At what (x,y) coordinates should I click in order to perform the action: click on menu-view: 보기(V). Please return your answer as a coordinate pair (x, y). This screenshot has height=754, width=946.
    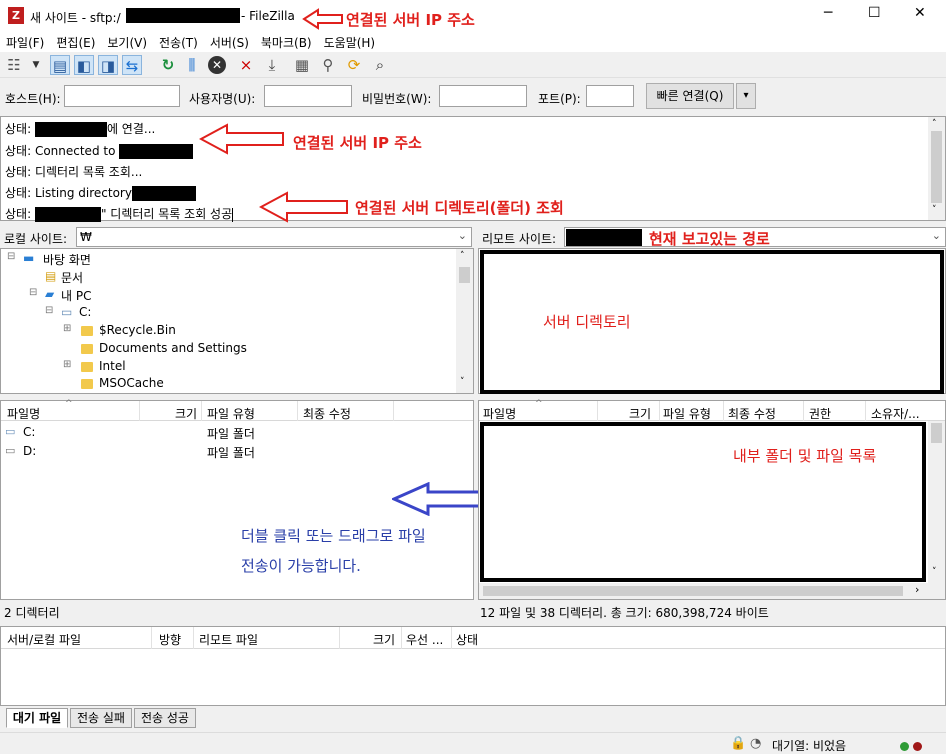
    Looking at the image, I should click on (127, 41).